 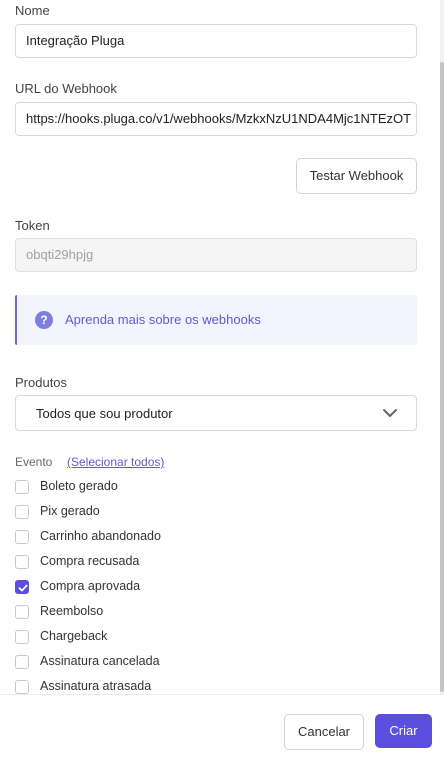 I want to click on event-label: Evento, so click(x=34, y=462).